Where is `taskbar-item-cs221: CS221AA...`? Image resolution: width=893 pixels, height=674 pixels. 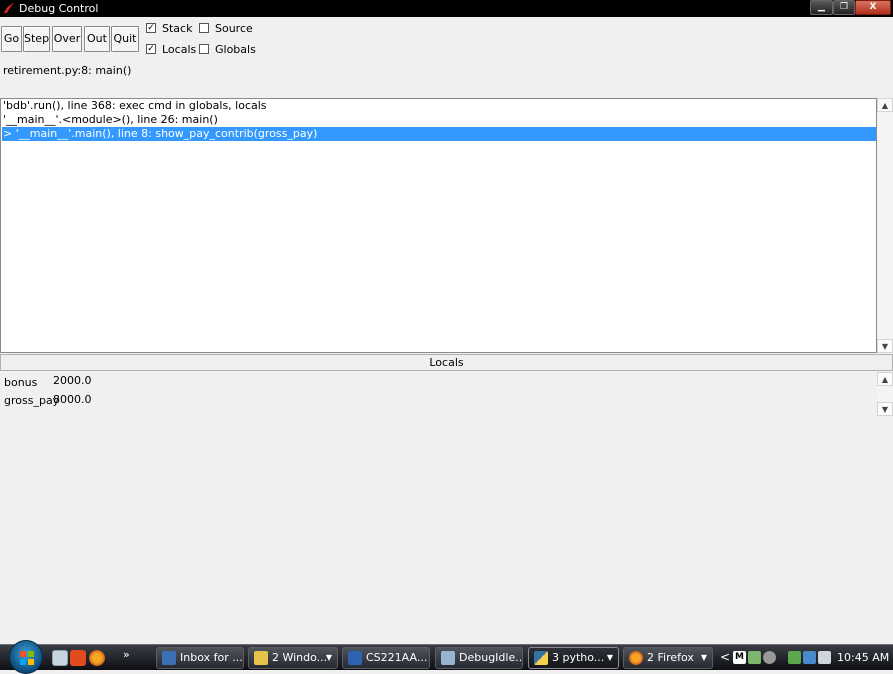
taskbar-item-cs221: CS221AA... is located at coordinates (386, 658).